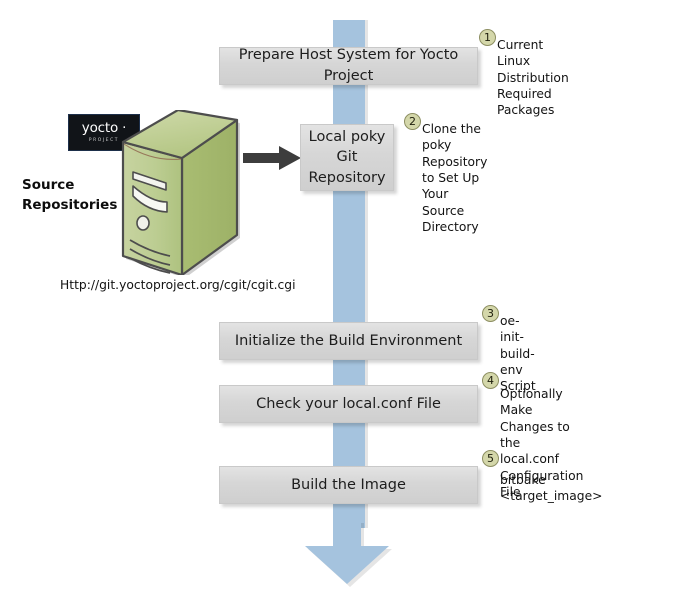 This screenshot has height=613, width=700. I want to click on flow-spine, so click(349, 274).